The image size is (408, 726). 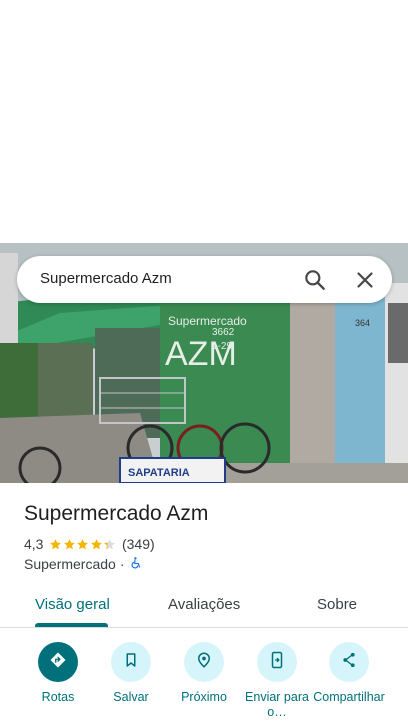 I want to click on search-input: Supermercado Azm, so click(x=106, y=278).